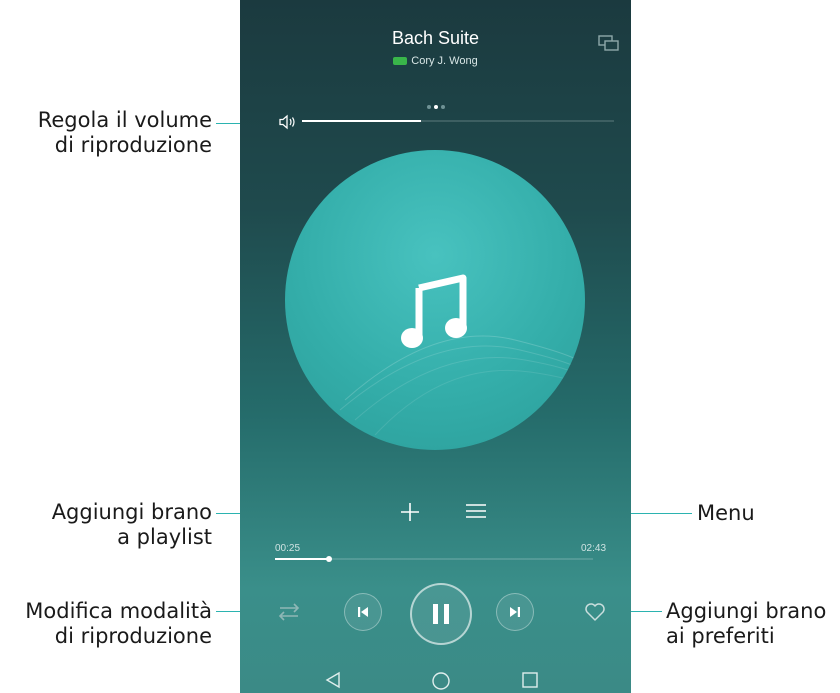  I want to click on callout-favorites: Aggiungi brano ai preferiti, so click(746, 623).